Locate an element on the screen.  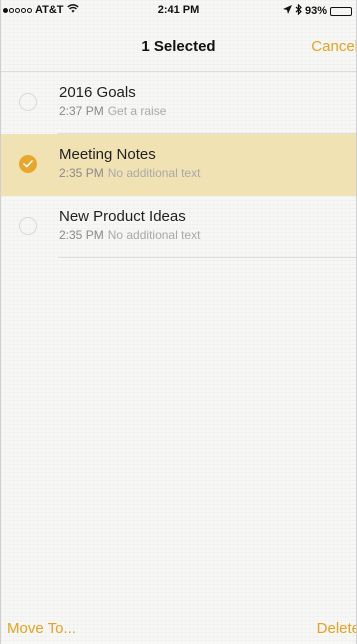
bottom-toolbar: Move To... Delete is located at coordinates (178, 630).